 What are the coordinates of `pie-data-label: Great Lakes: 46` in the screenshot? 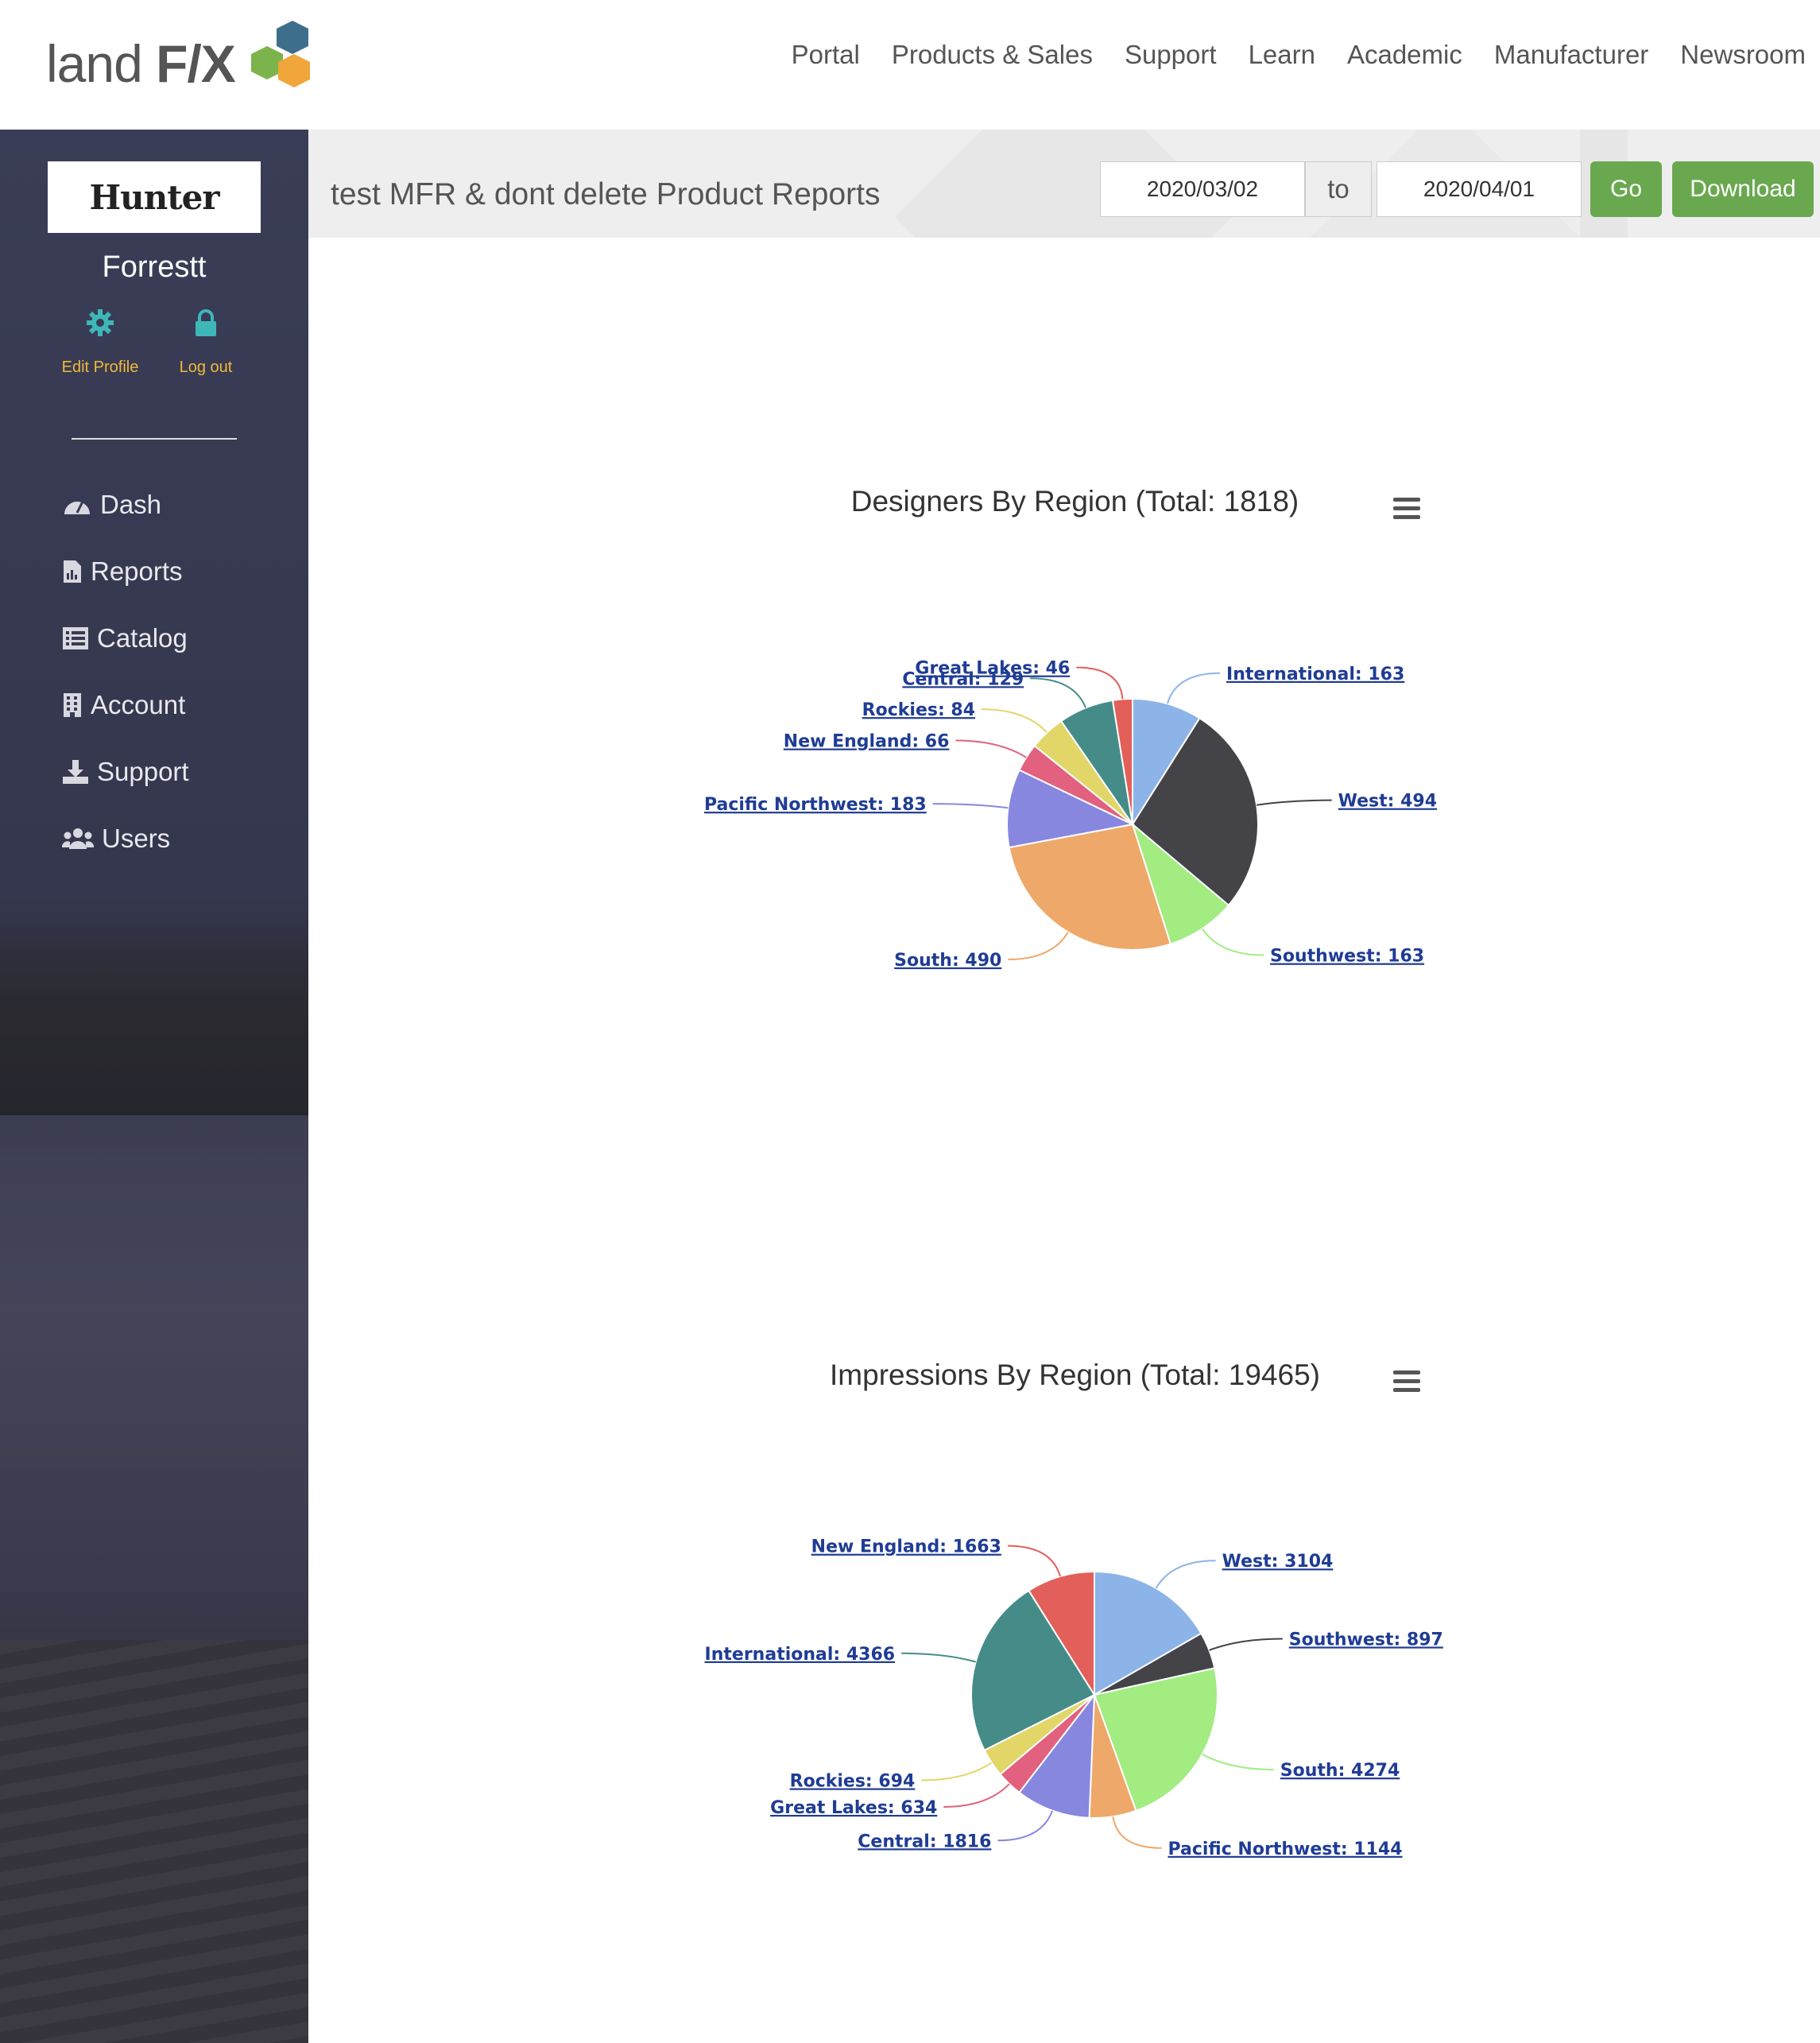 It's located at (992, 669).